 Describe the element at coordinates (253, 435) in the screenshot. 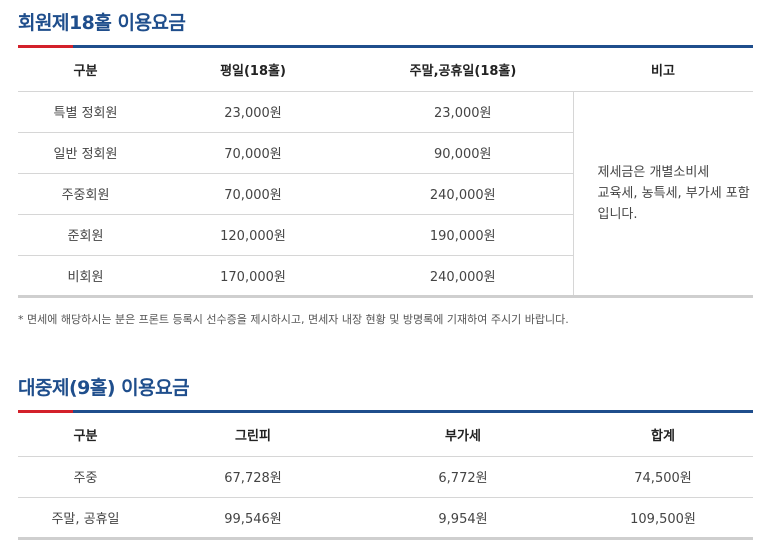

I see `header-green-fee: 그린피` at that location.